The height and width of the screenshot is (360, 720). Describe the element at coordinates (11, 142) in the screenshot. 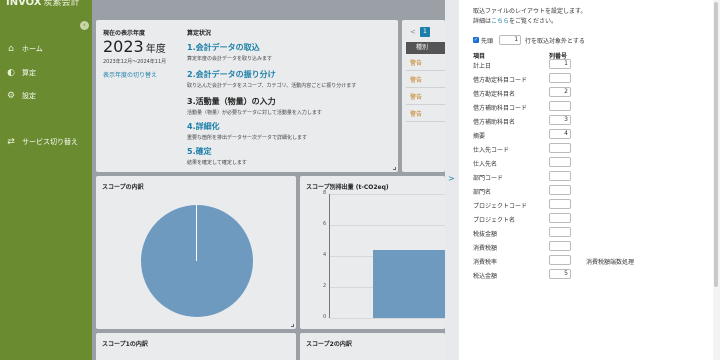

I see `switch-service-icon: ⇄` at that location.